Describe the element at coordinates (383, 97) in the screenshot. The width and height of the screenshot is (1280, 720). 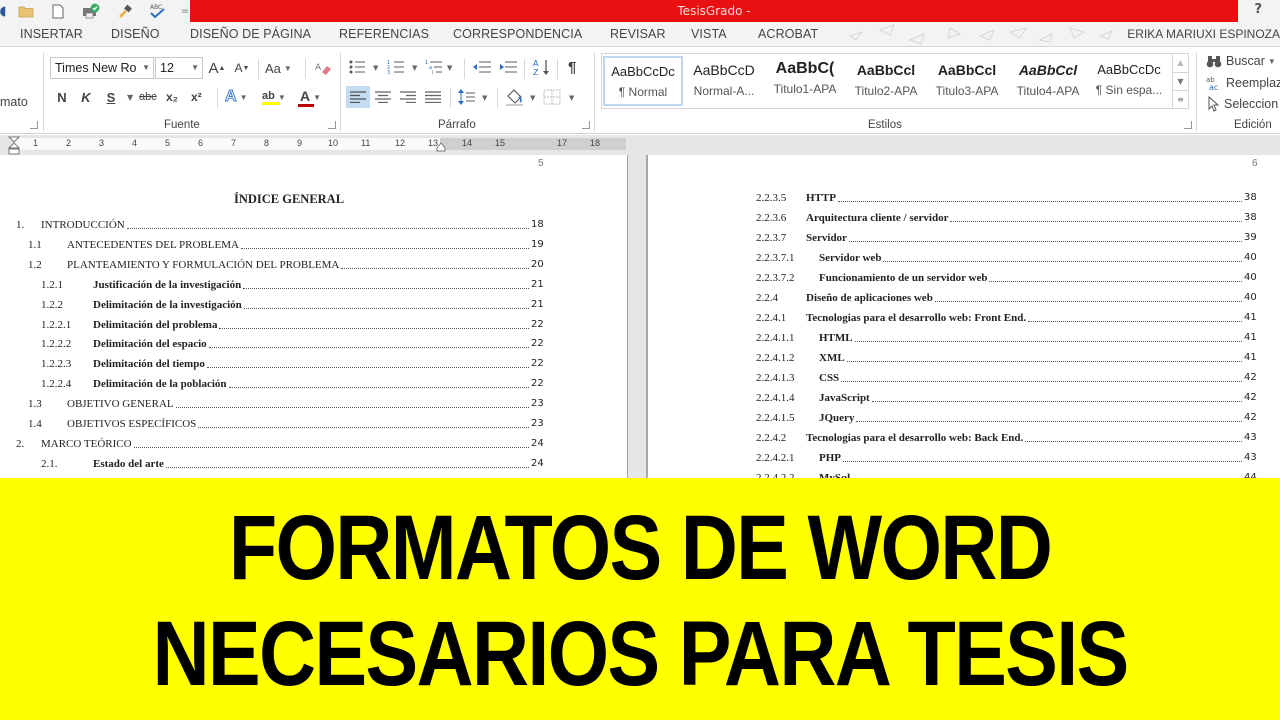
I see `align-center-icon` at that location.